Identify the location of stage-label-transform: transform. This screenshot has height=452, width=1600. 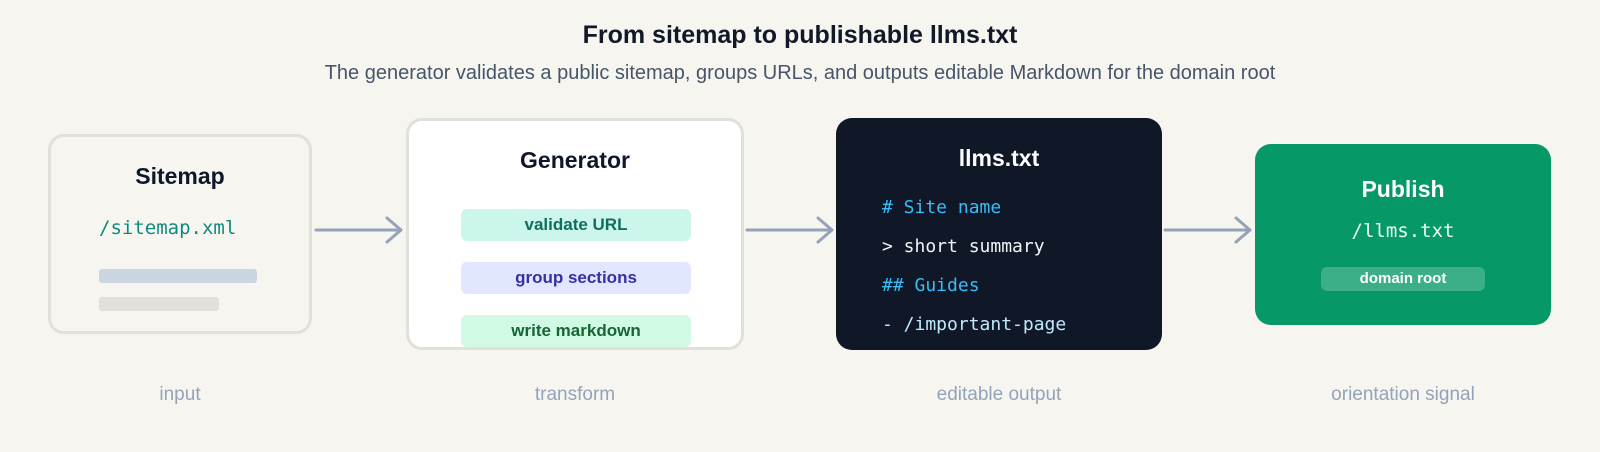
(575, 394).